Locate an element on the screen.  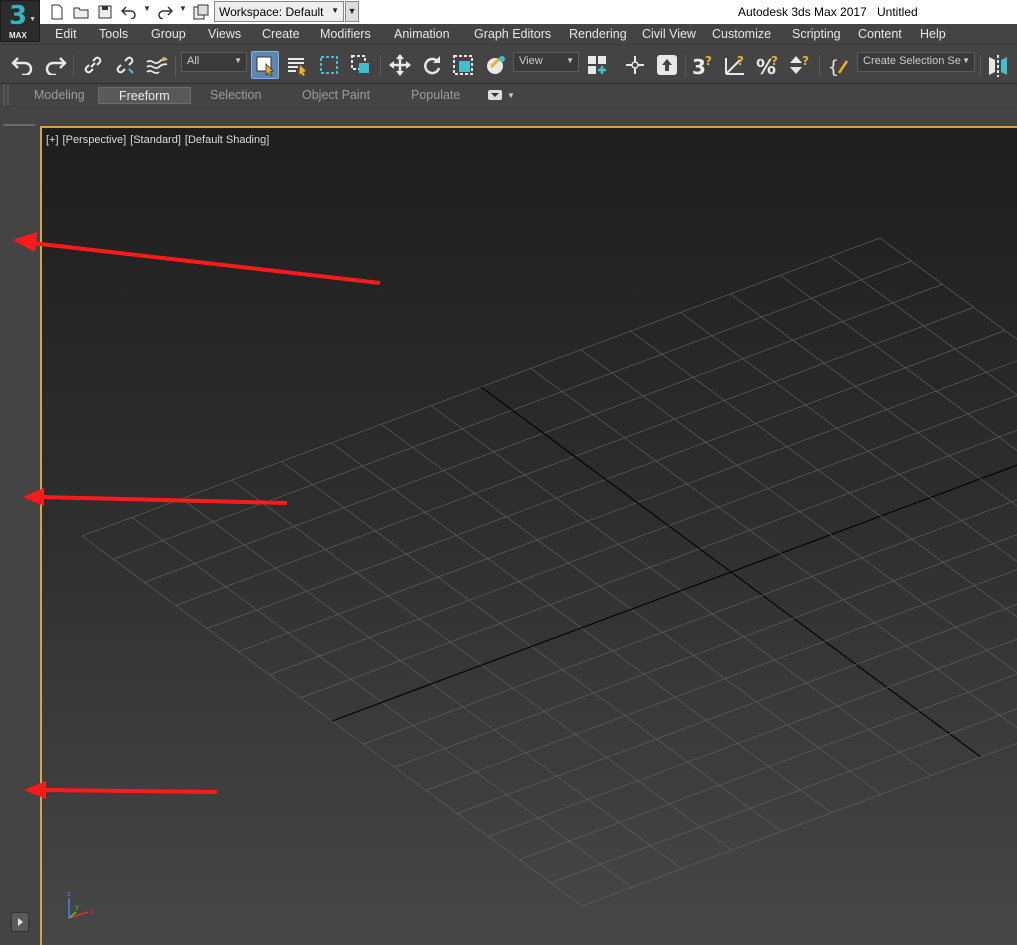
menu-modifiers: Modifiers is located at coordinates (345, 34).